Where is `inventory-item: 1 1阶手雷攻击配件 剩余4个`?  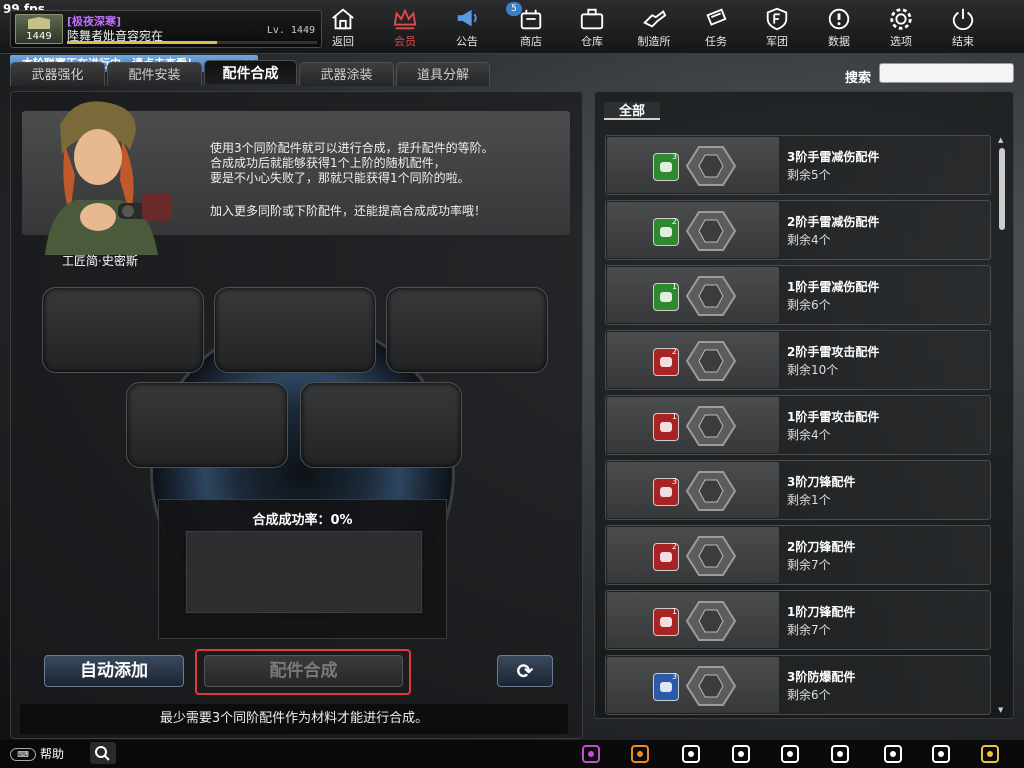 inventory-item: 1 1阶手雷攻击配件 剩余4个 is located at coordinates (798, 425).